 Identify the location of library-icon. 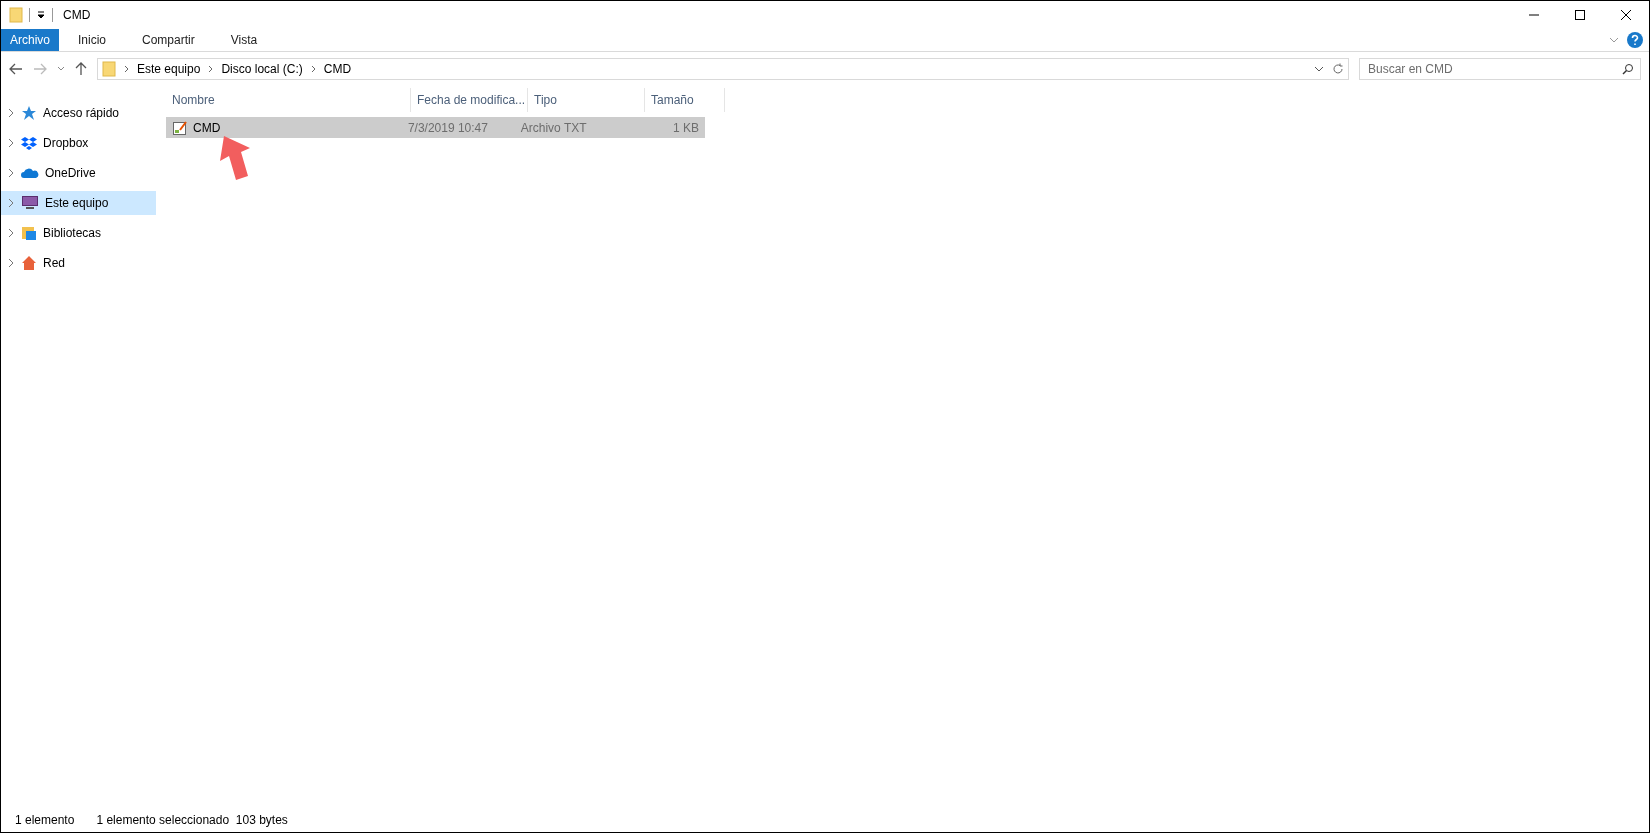
(29, 233).